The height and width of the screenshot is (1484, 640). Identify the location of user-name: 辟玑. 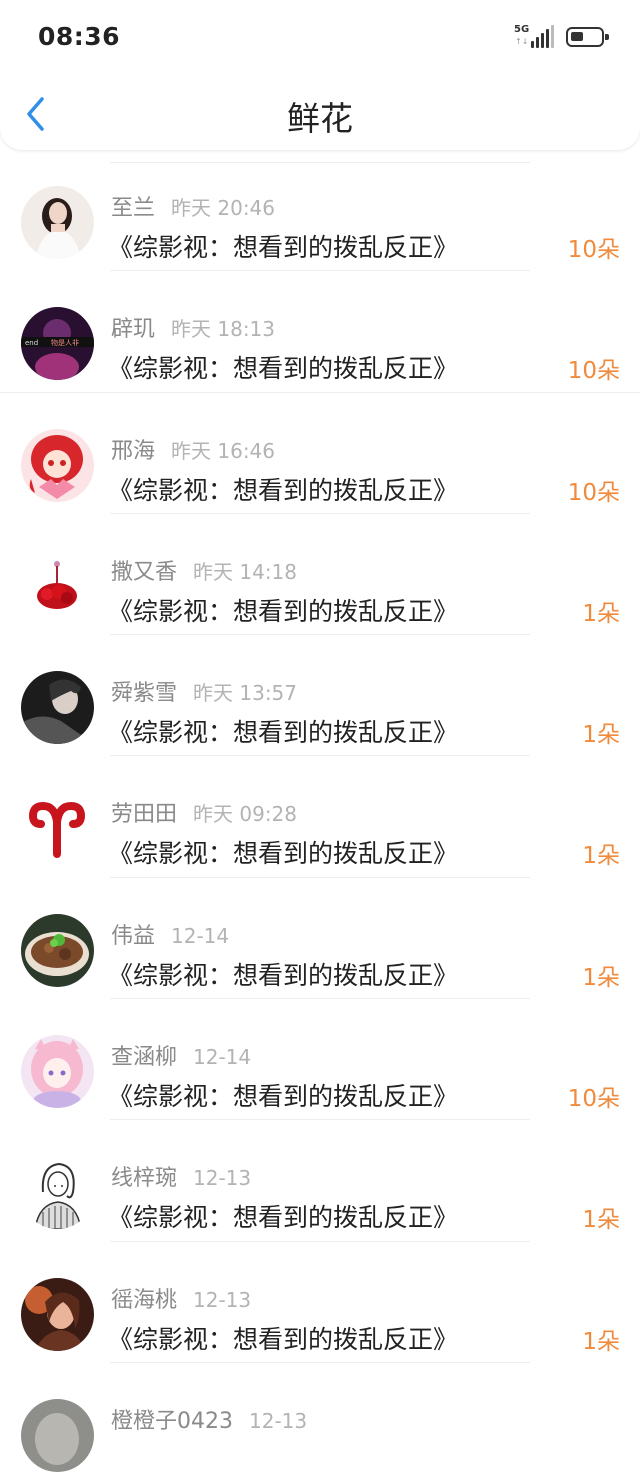
(133, 330).